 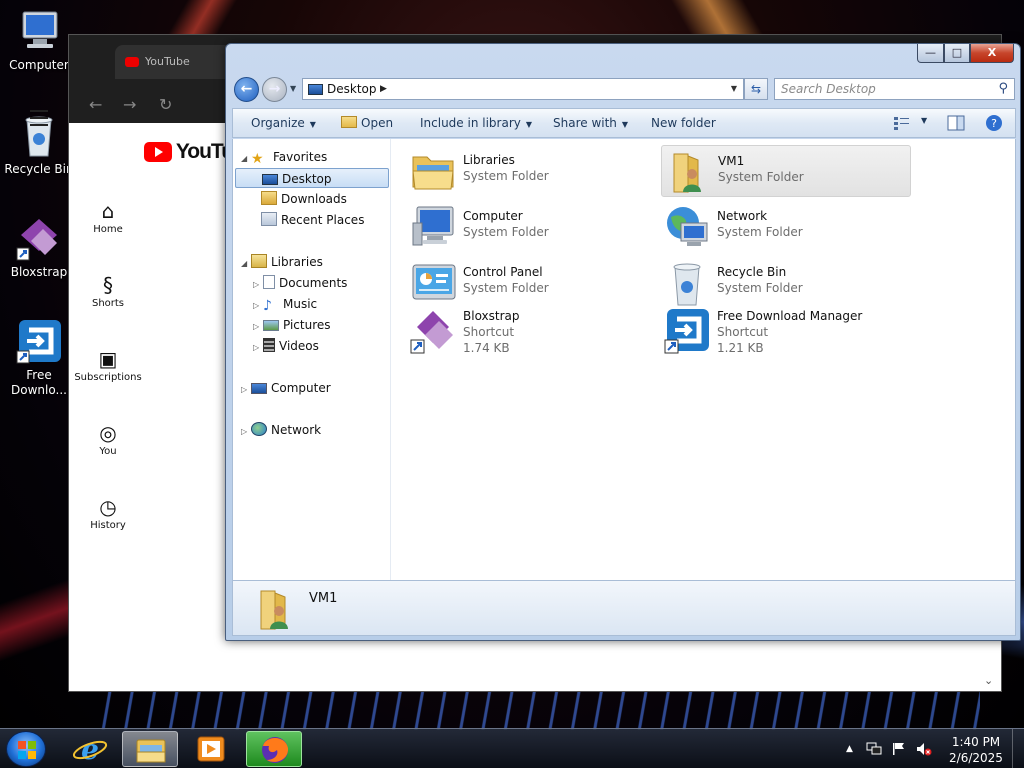 What do you see at coordinates (532, 333) in the screenshot?
I see `file-item-bloxstrap: Bloxstrap Shortcut 1.74 KB` at bounding box center [532, 333].